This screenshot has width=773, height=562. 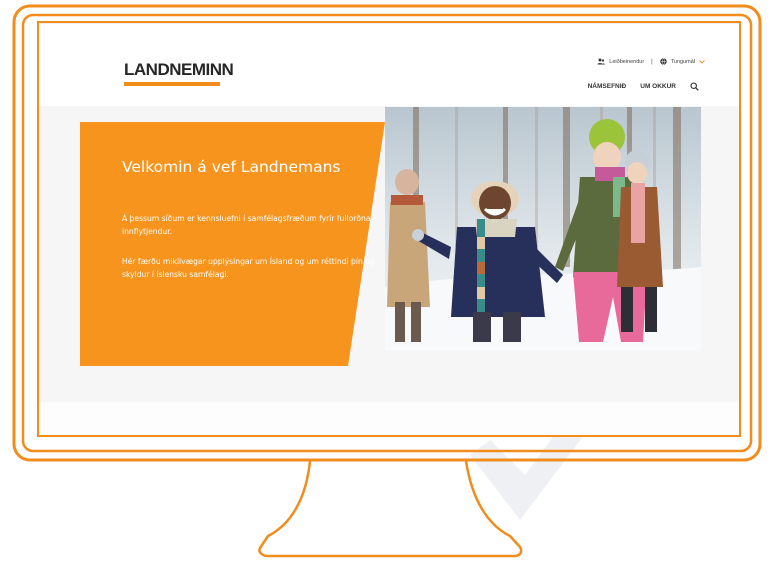 What do you see at coordinates (179, 69) in the screenshot?
I see `site-logo: LANDNEMINN` at bounding box center [179, 69].